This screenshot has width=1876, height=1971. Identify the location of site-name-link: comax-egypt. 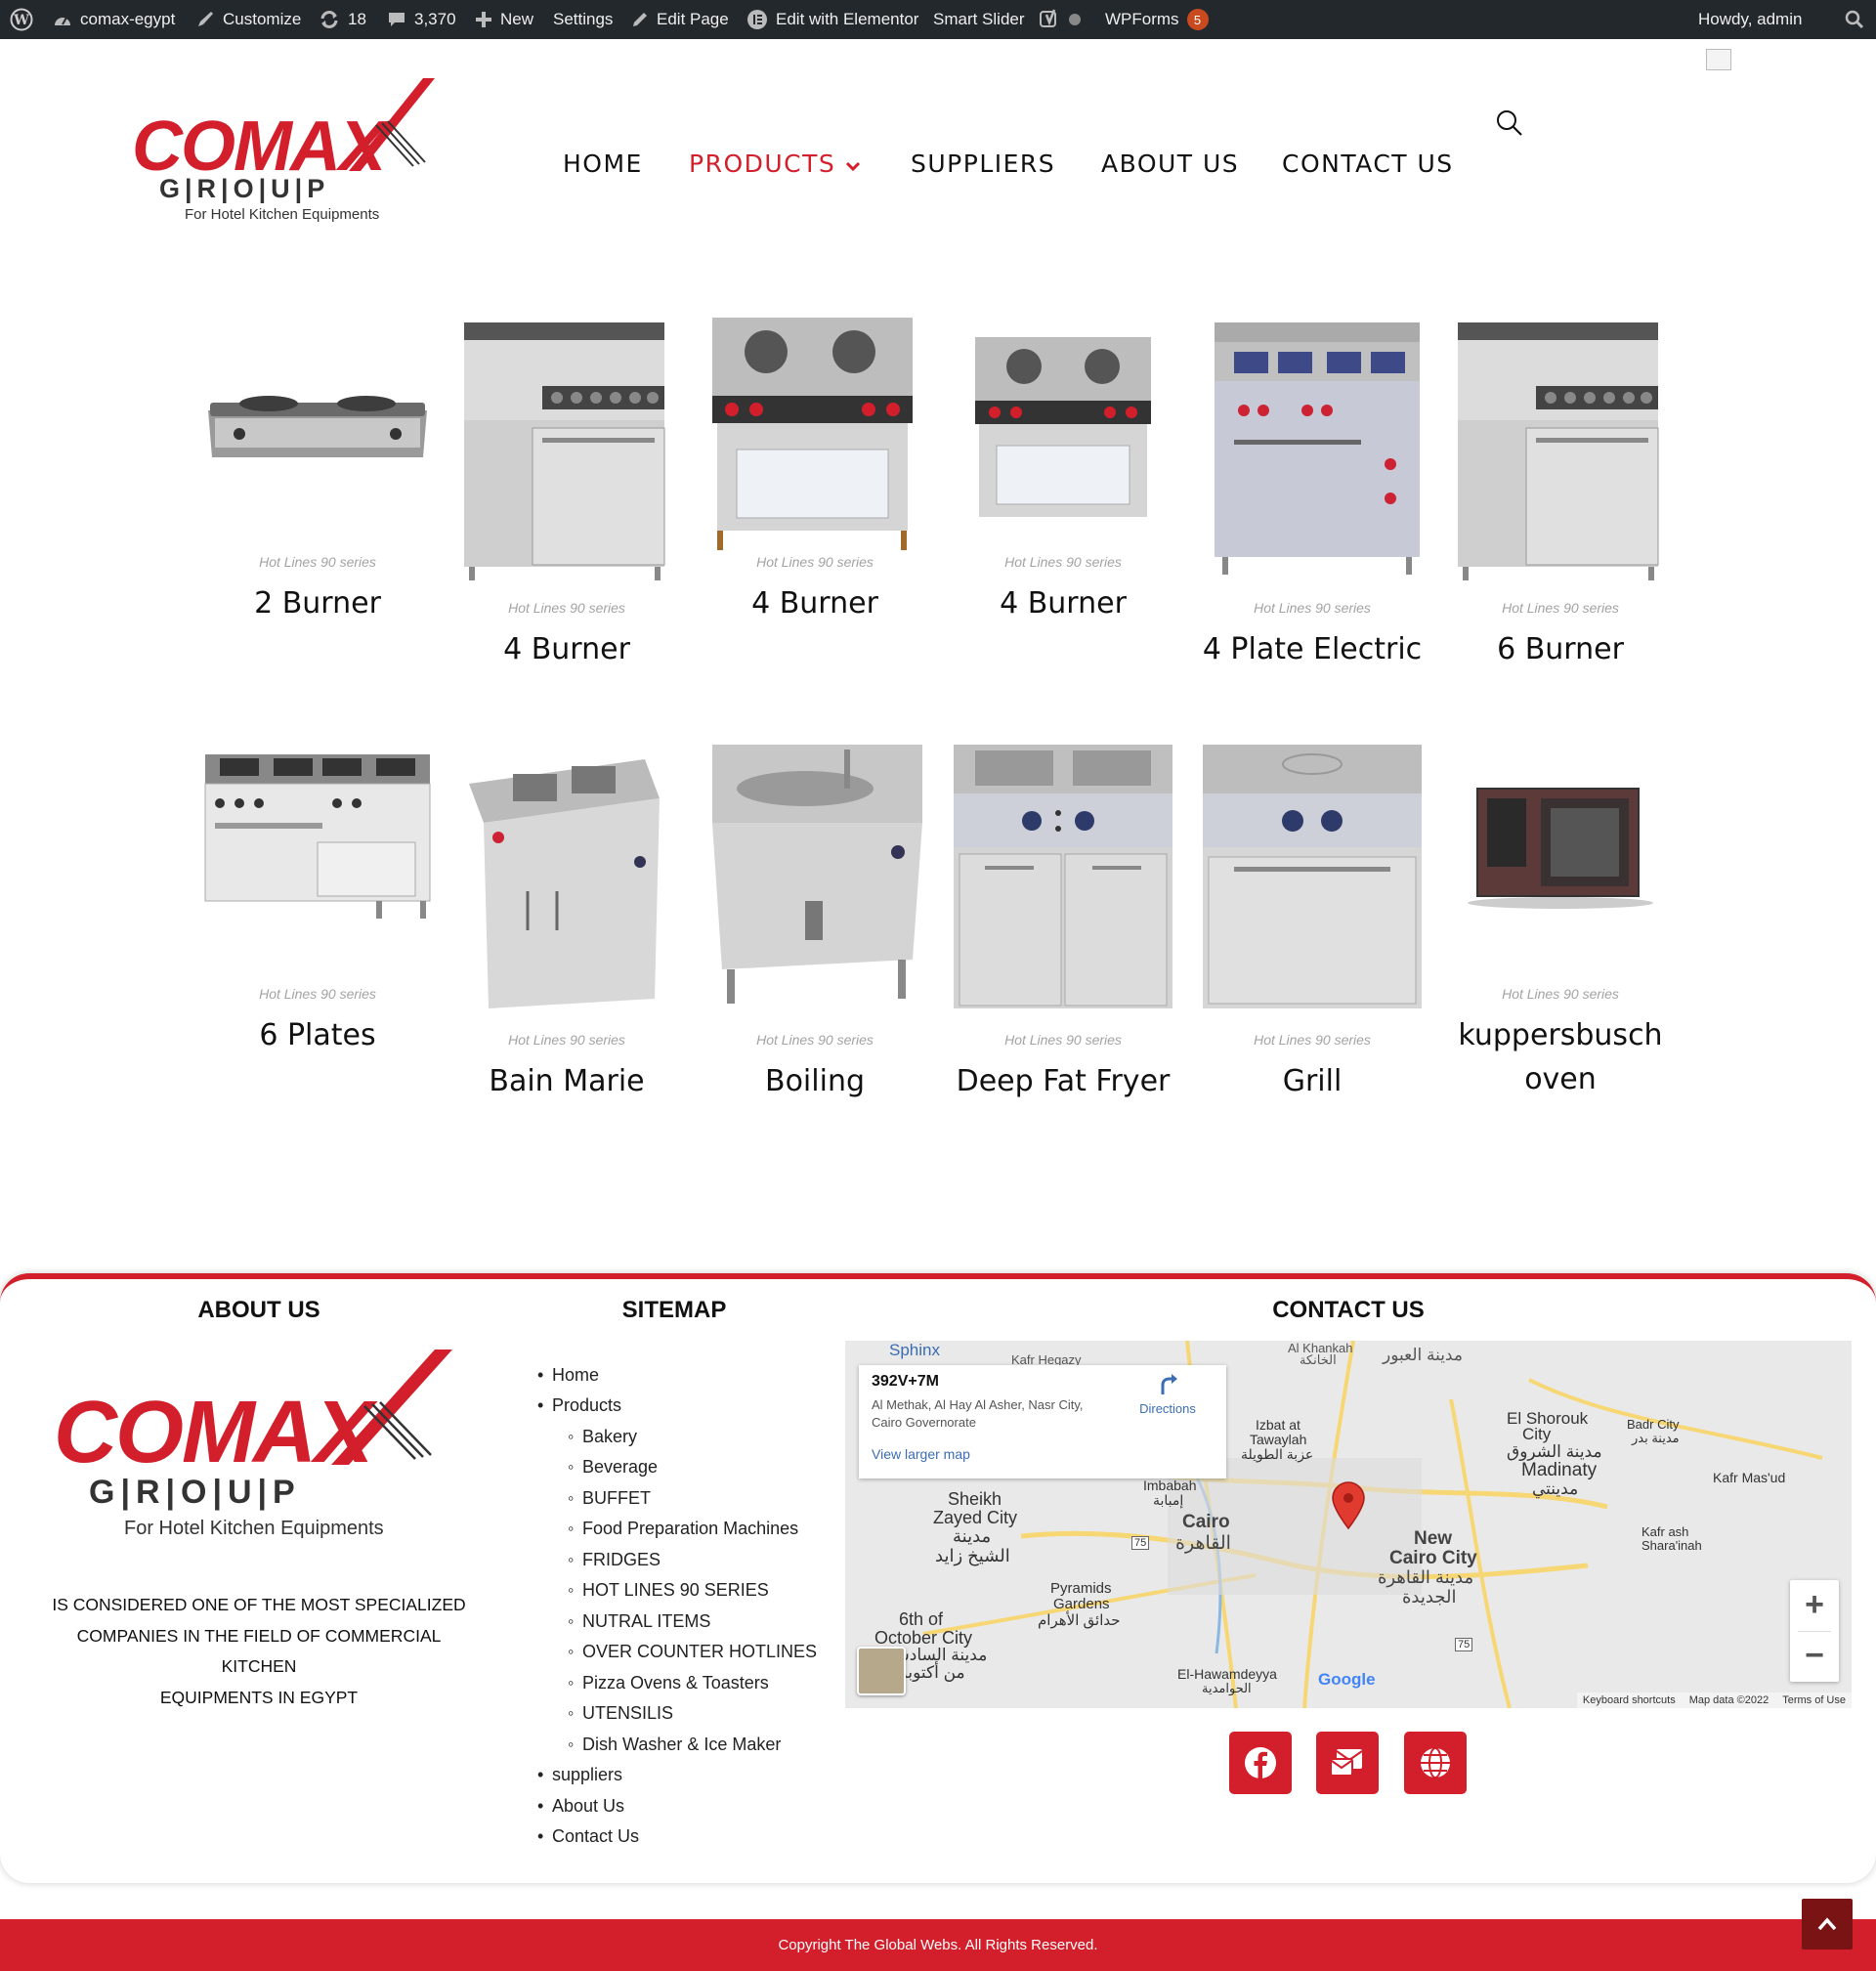
(114, 20).